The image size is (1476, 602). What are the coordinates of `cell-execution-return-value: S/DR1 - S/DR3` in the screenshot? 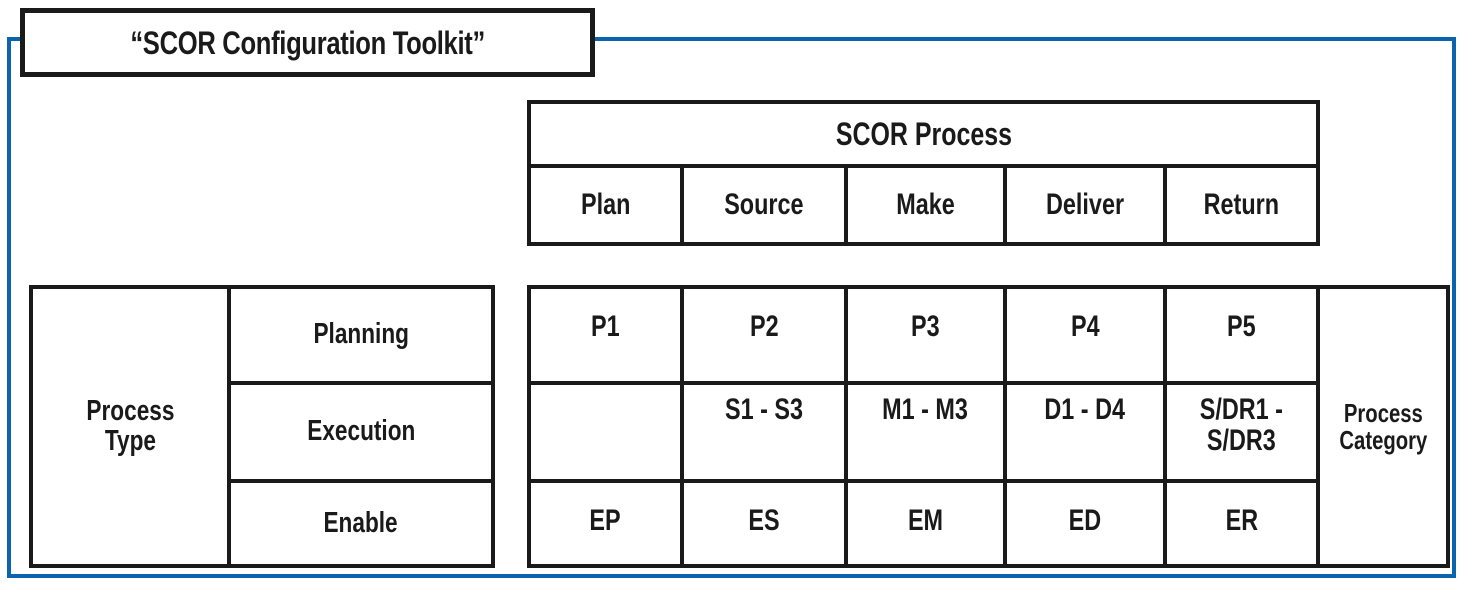 It's located at (1241, 425).